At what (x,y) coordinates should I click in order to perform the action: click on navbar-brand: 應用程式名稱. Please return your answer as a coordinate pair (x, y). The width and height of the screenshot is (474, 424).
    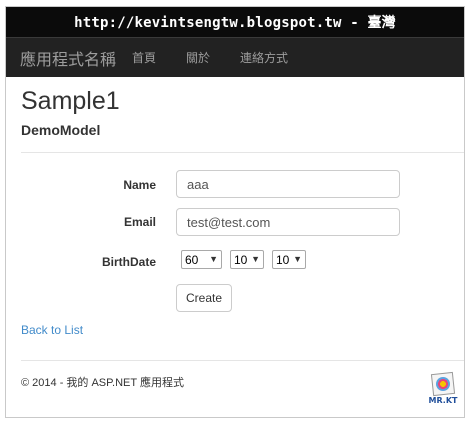
    Looking at the image, I should click on (68, 58).